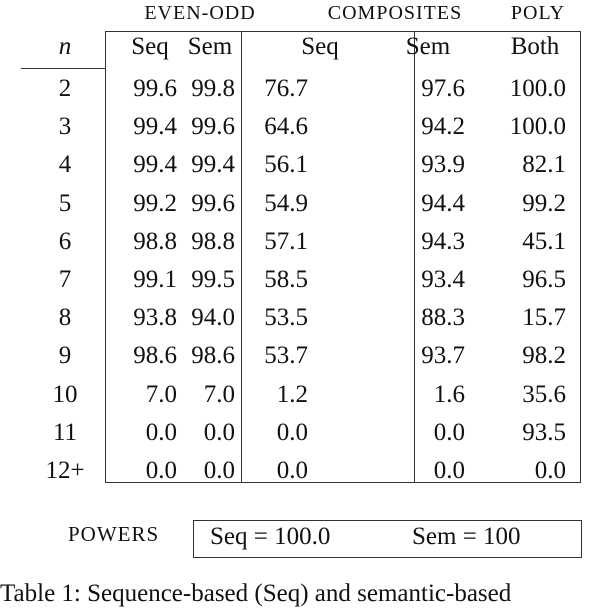 This screenshot has height=608, width=604. Describe the element at coordinates (65, 279) in the screenshot. I see `row-n-label: 7` at that location.